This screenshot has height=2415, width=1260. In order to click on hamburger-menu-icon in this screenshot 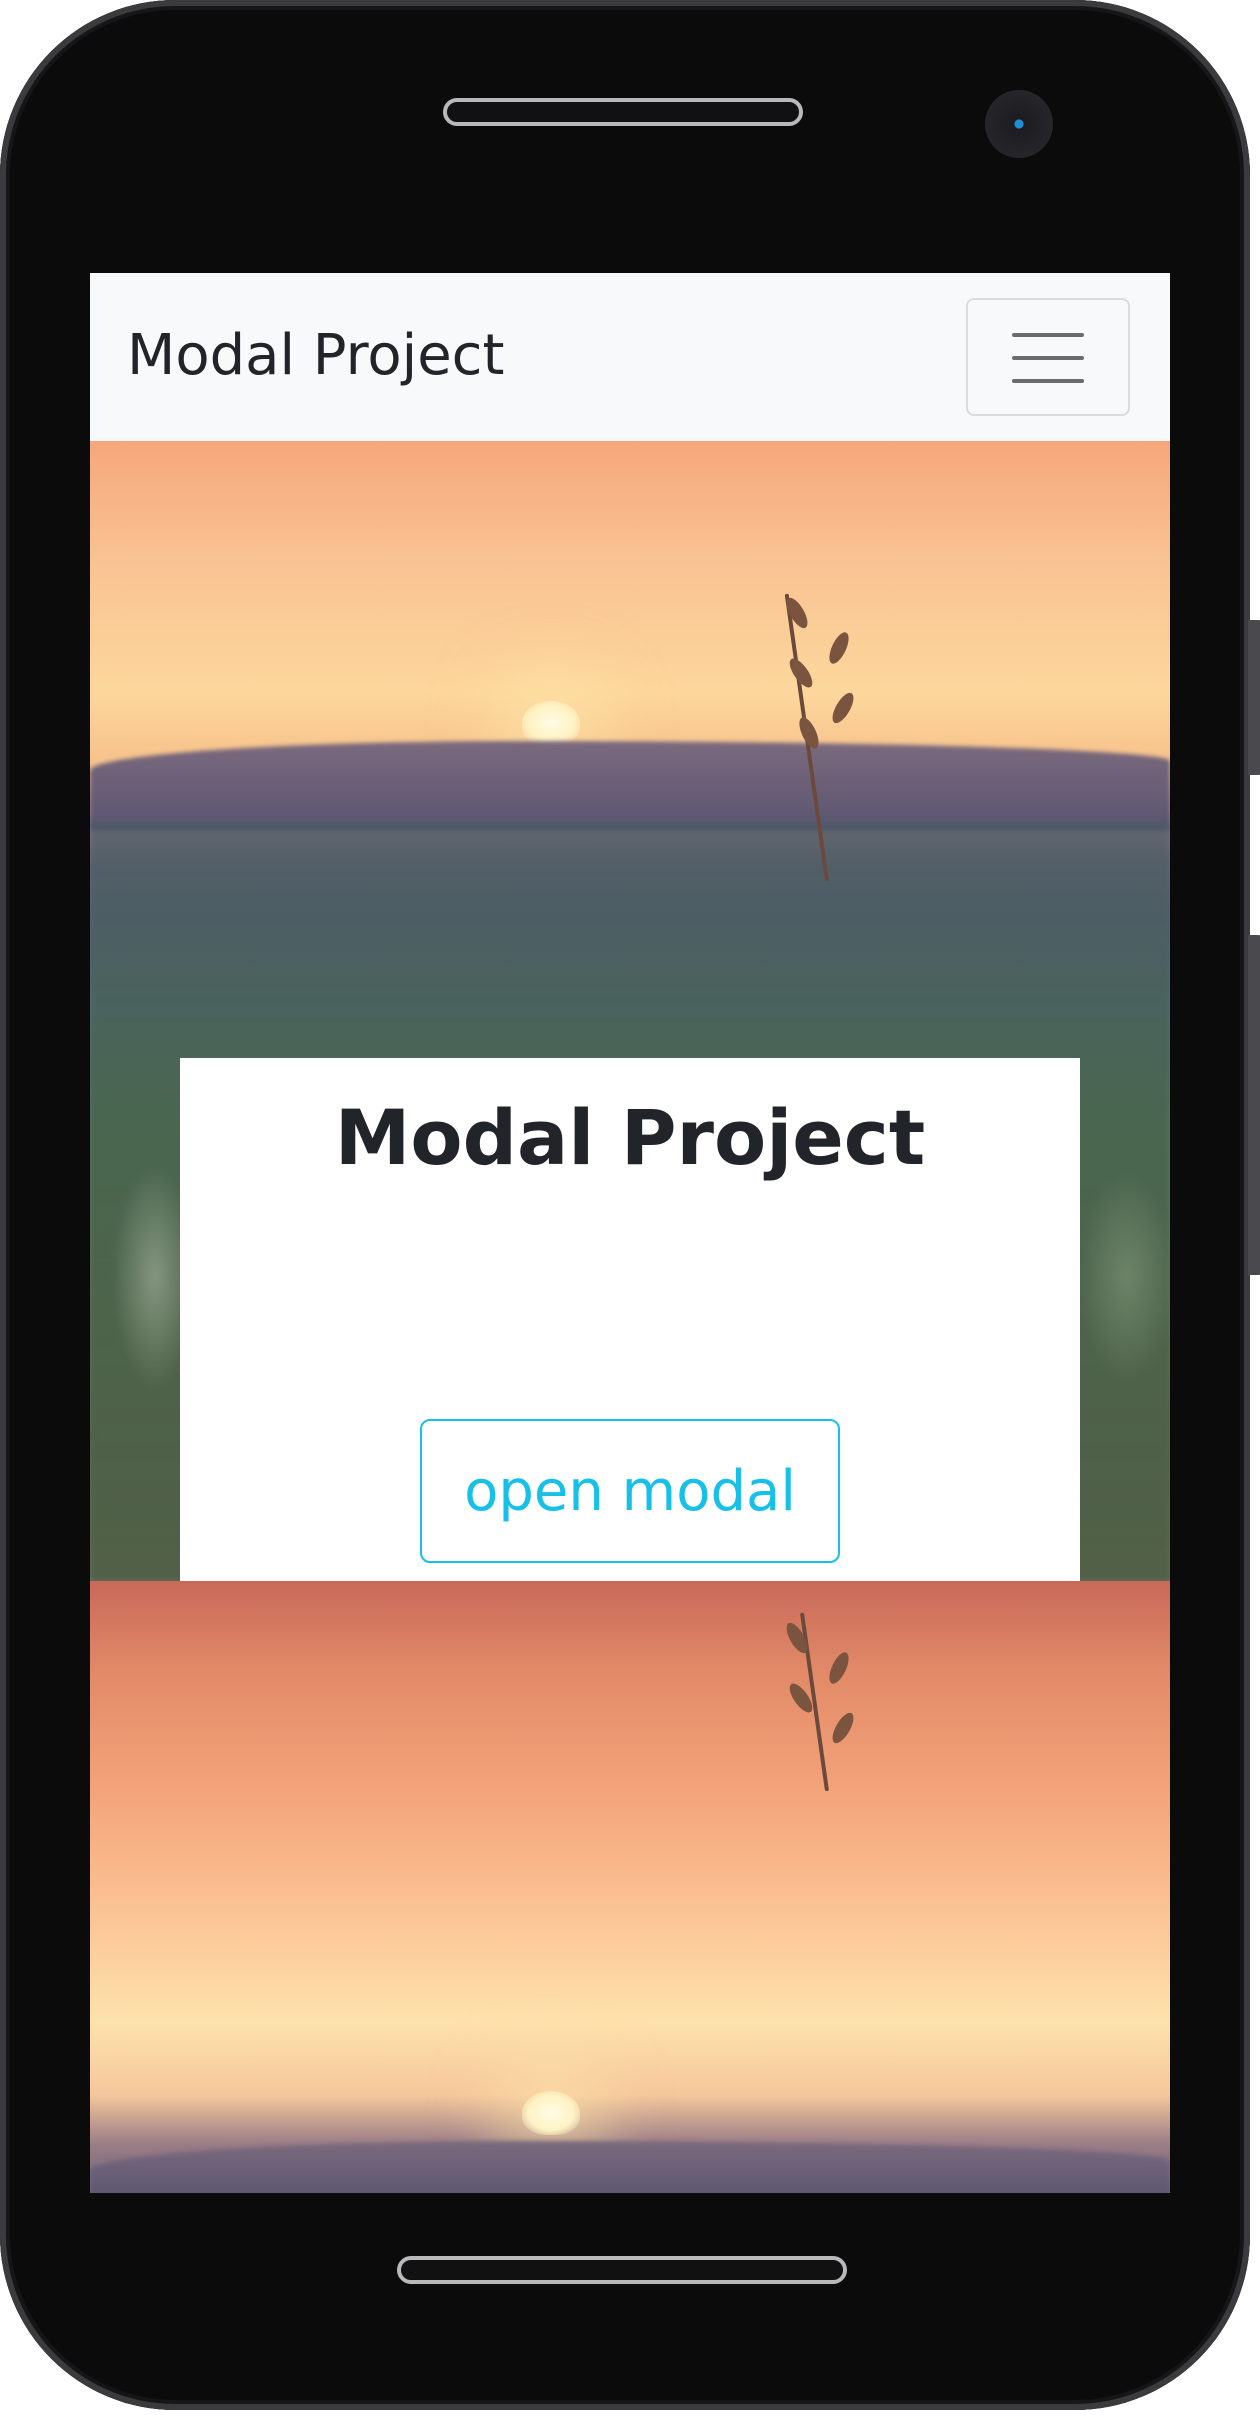, I will do `click(1048, 358)`.